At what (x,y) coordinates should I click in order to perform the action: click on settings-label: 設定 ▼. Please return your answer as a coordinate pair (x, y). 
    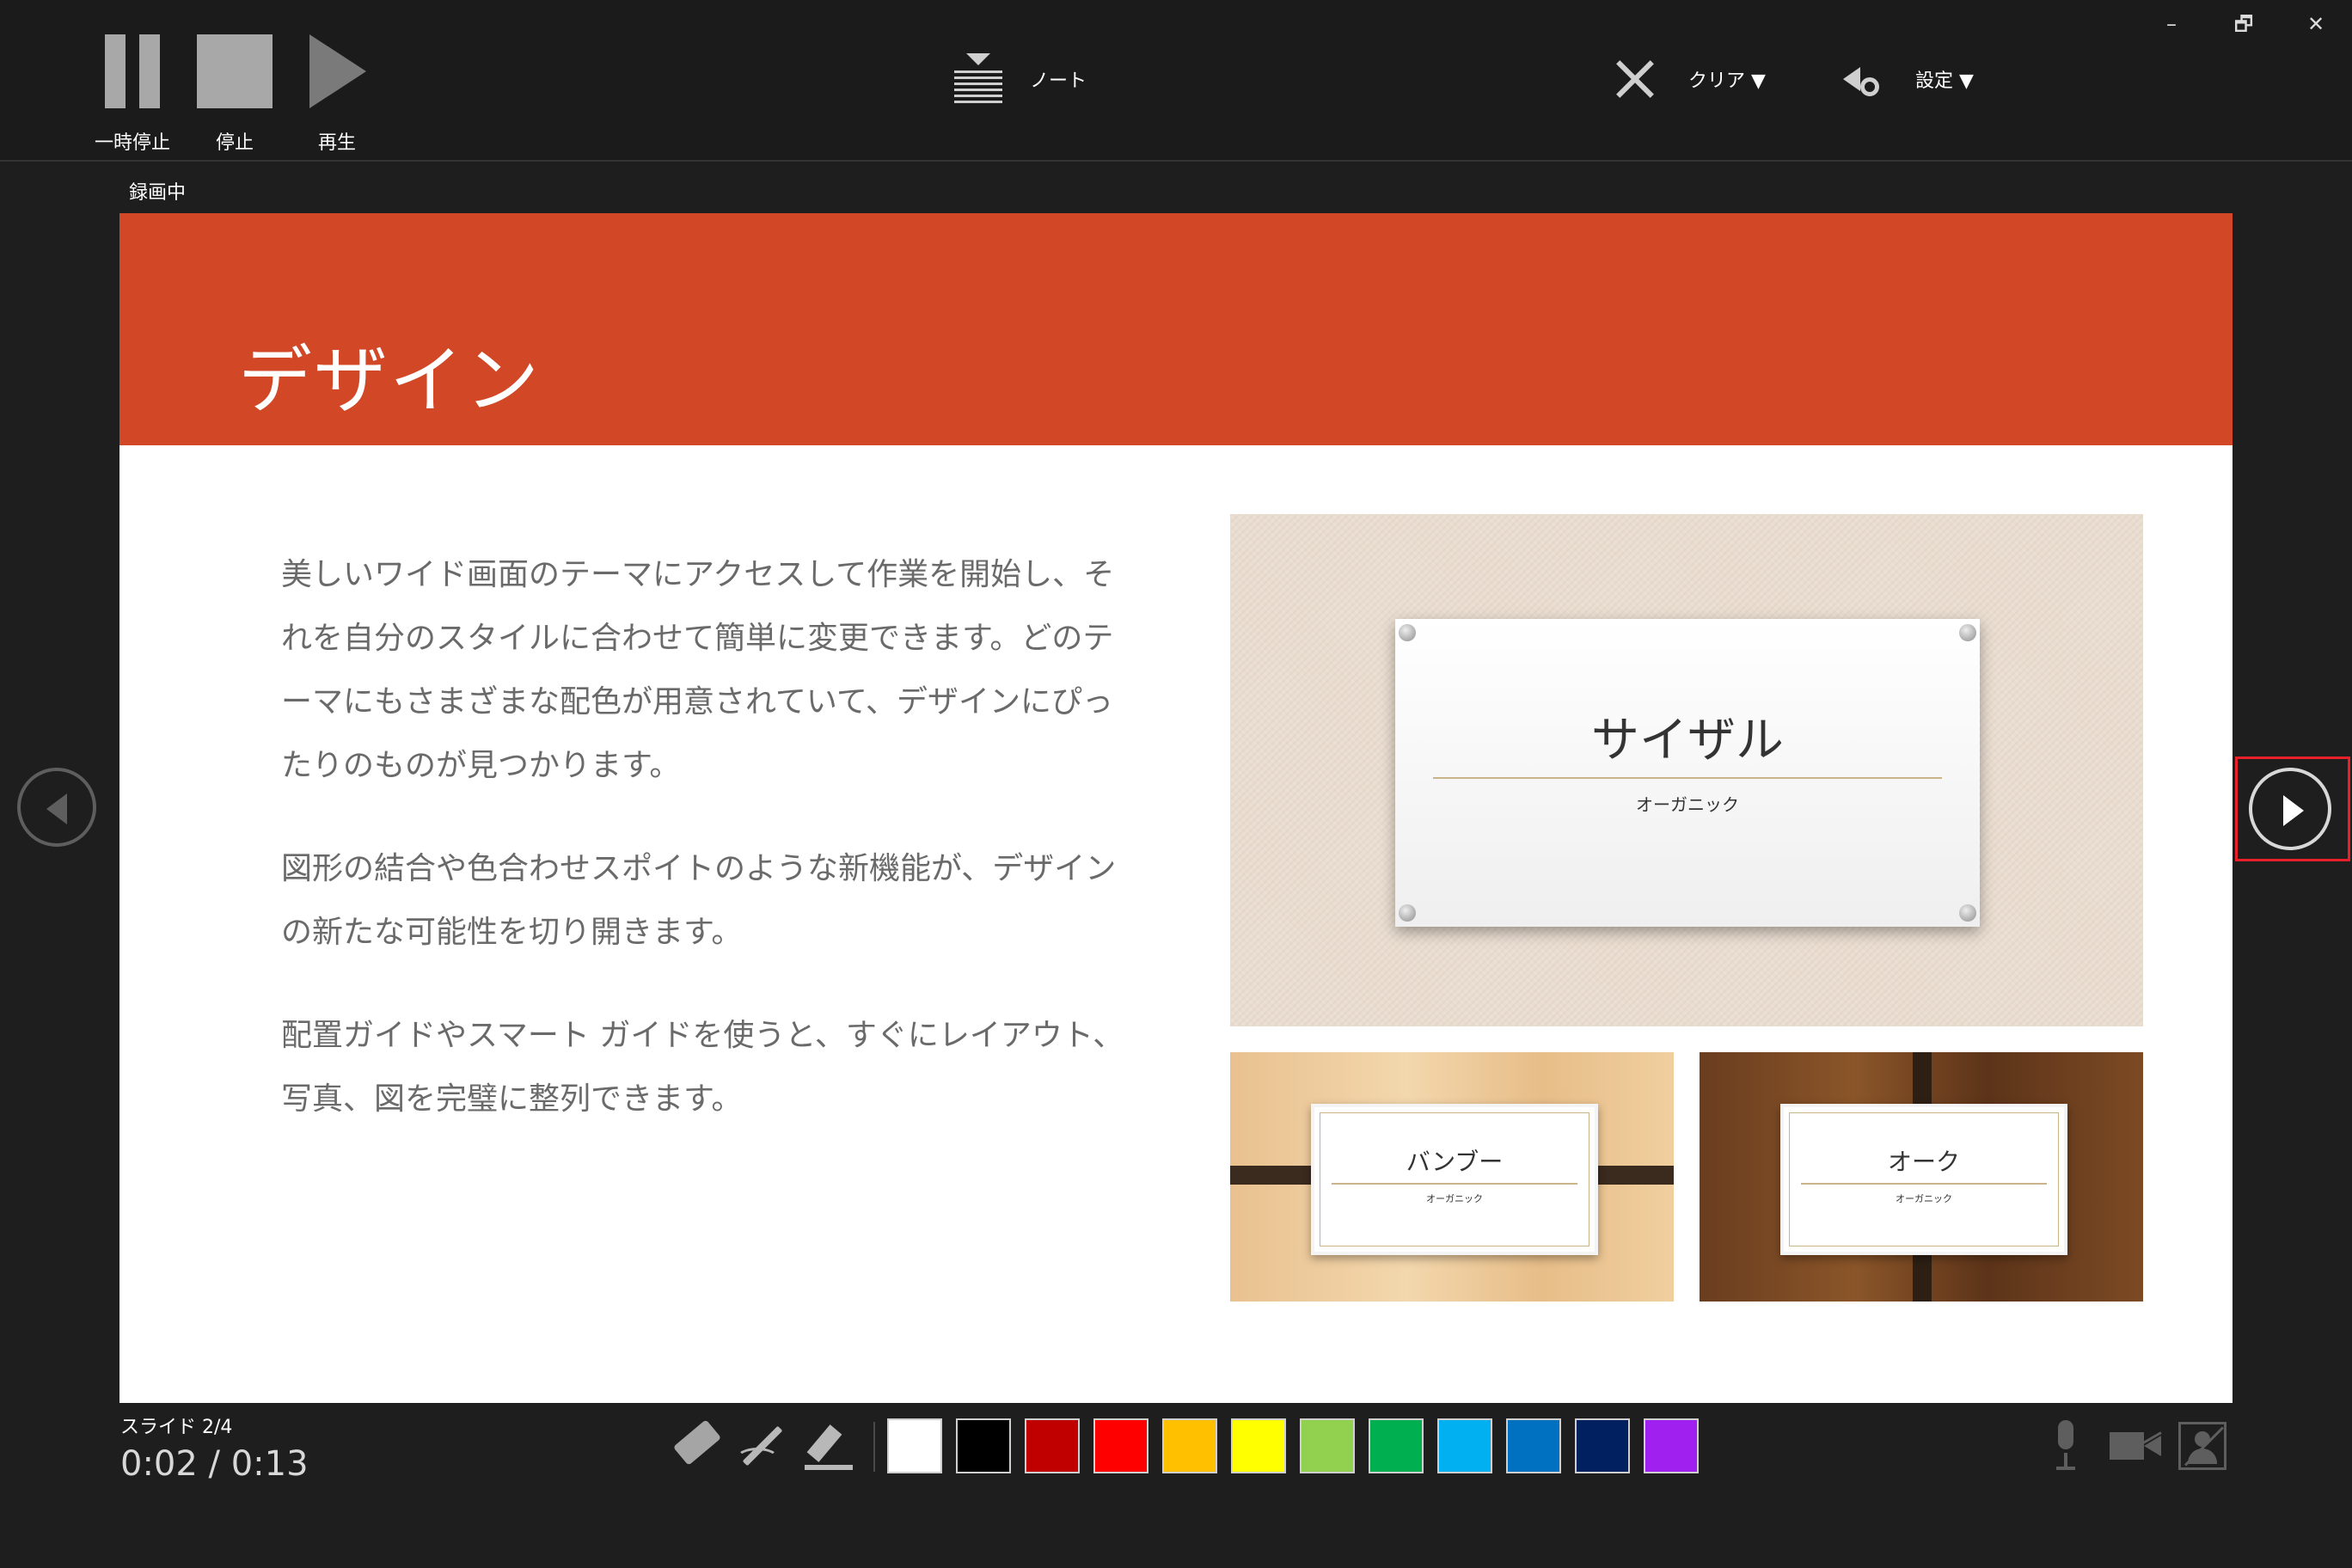
    Looking at the image, I should click on (1945, 81).